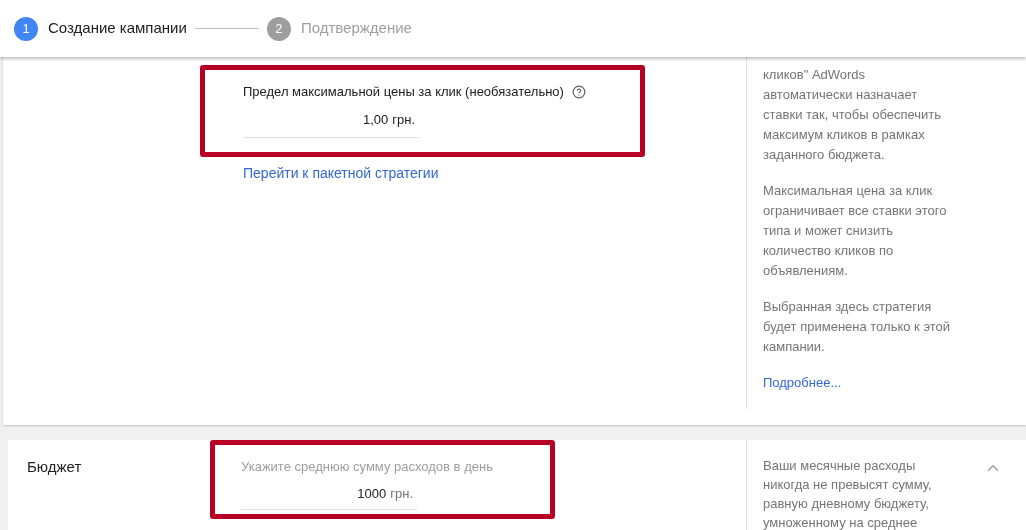  I want to click on input-field: 1000 грн., so click(329, 496).